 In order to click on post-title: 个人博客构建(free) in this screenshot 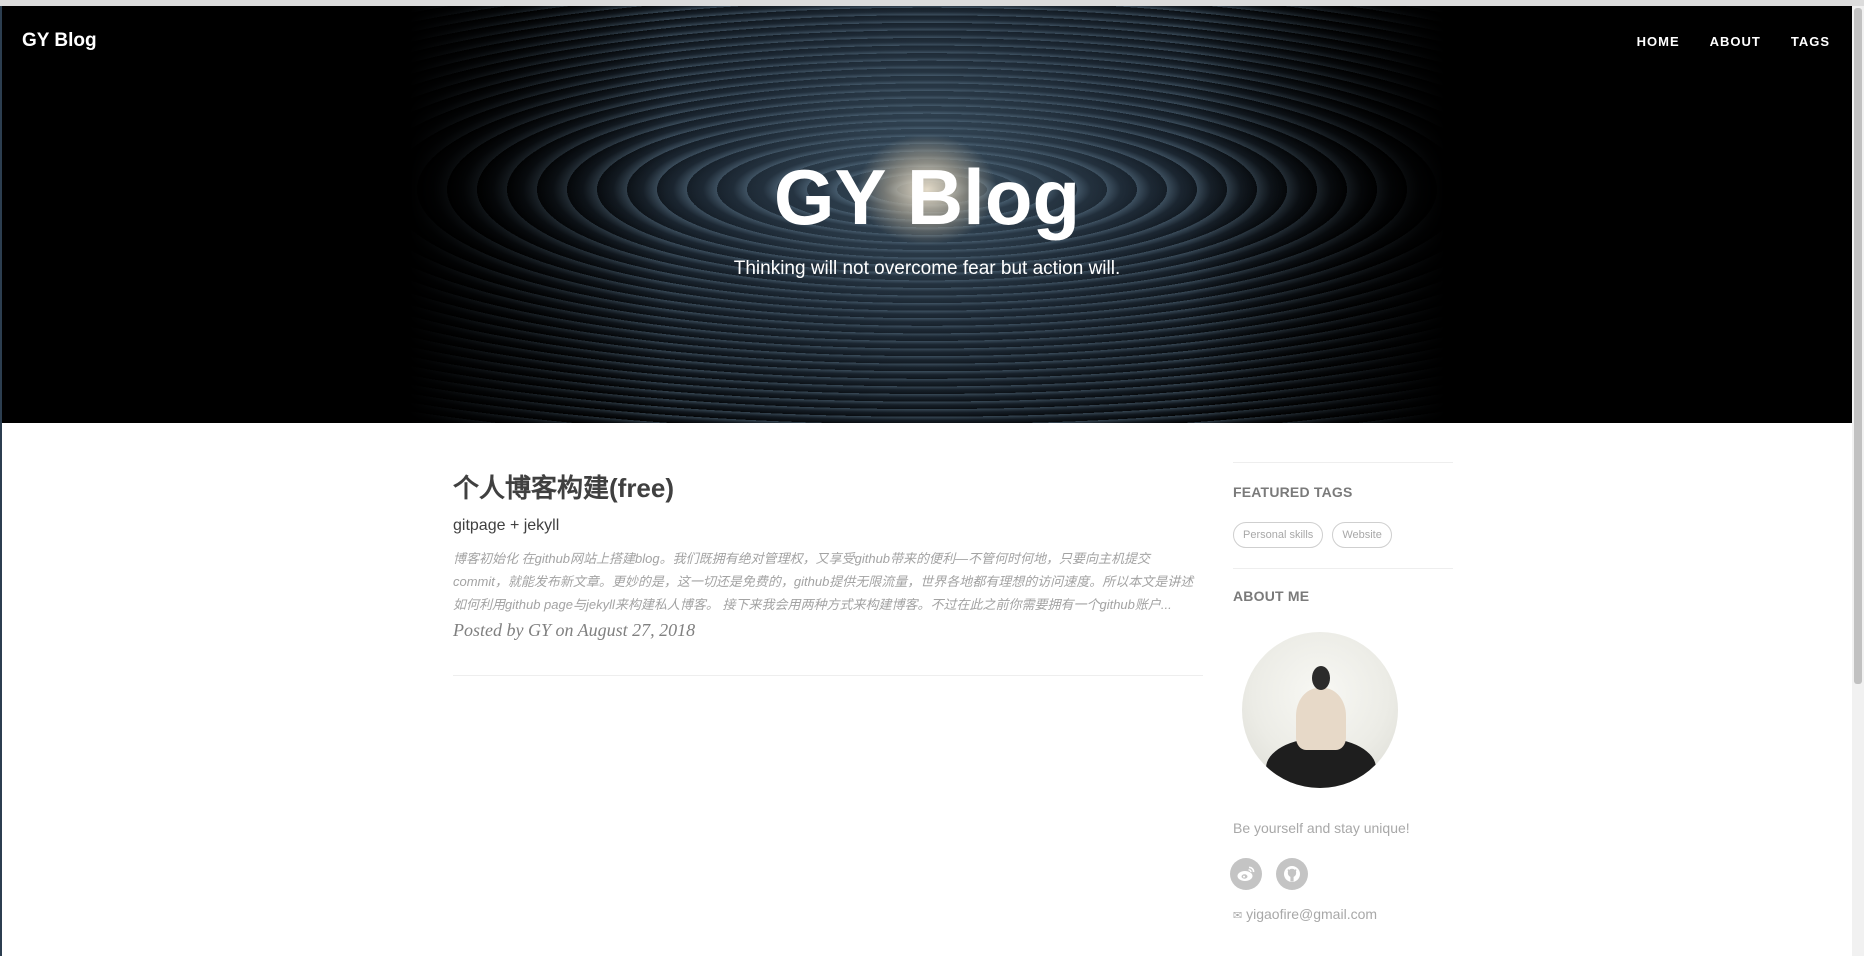, I will do `click(828, 486)`.